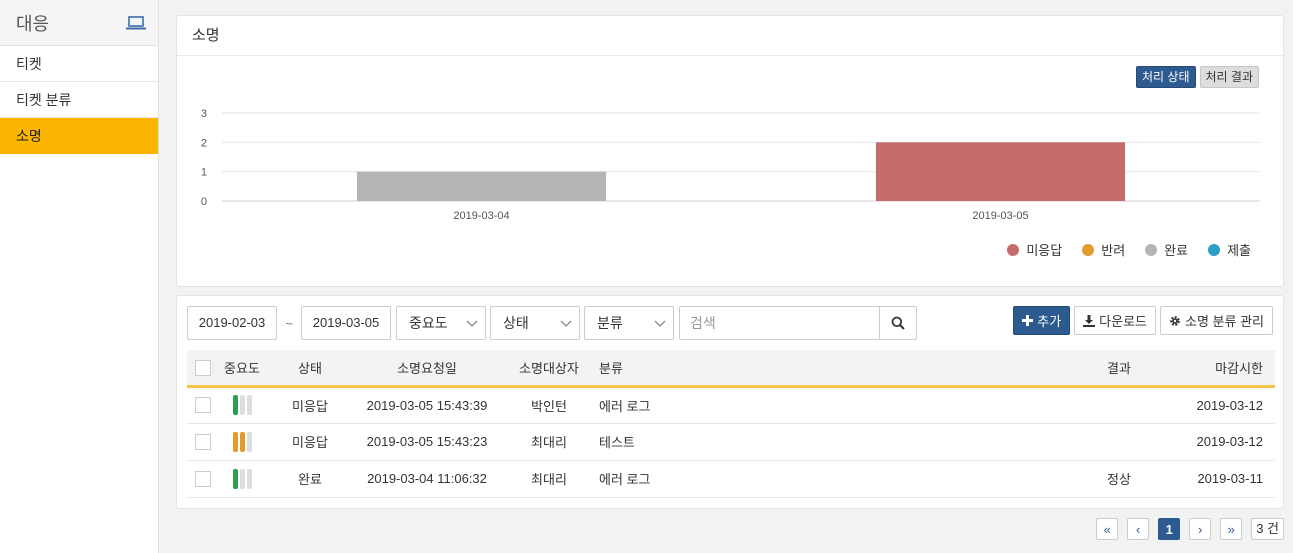 The image size is (1293, 553). Describe the element at coordinates (629, 323) in the screenshot. I see `category-select: 분류` at that location.